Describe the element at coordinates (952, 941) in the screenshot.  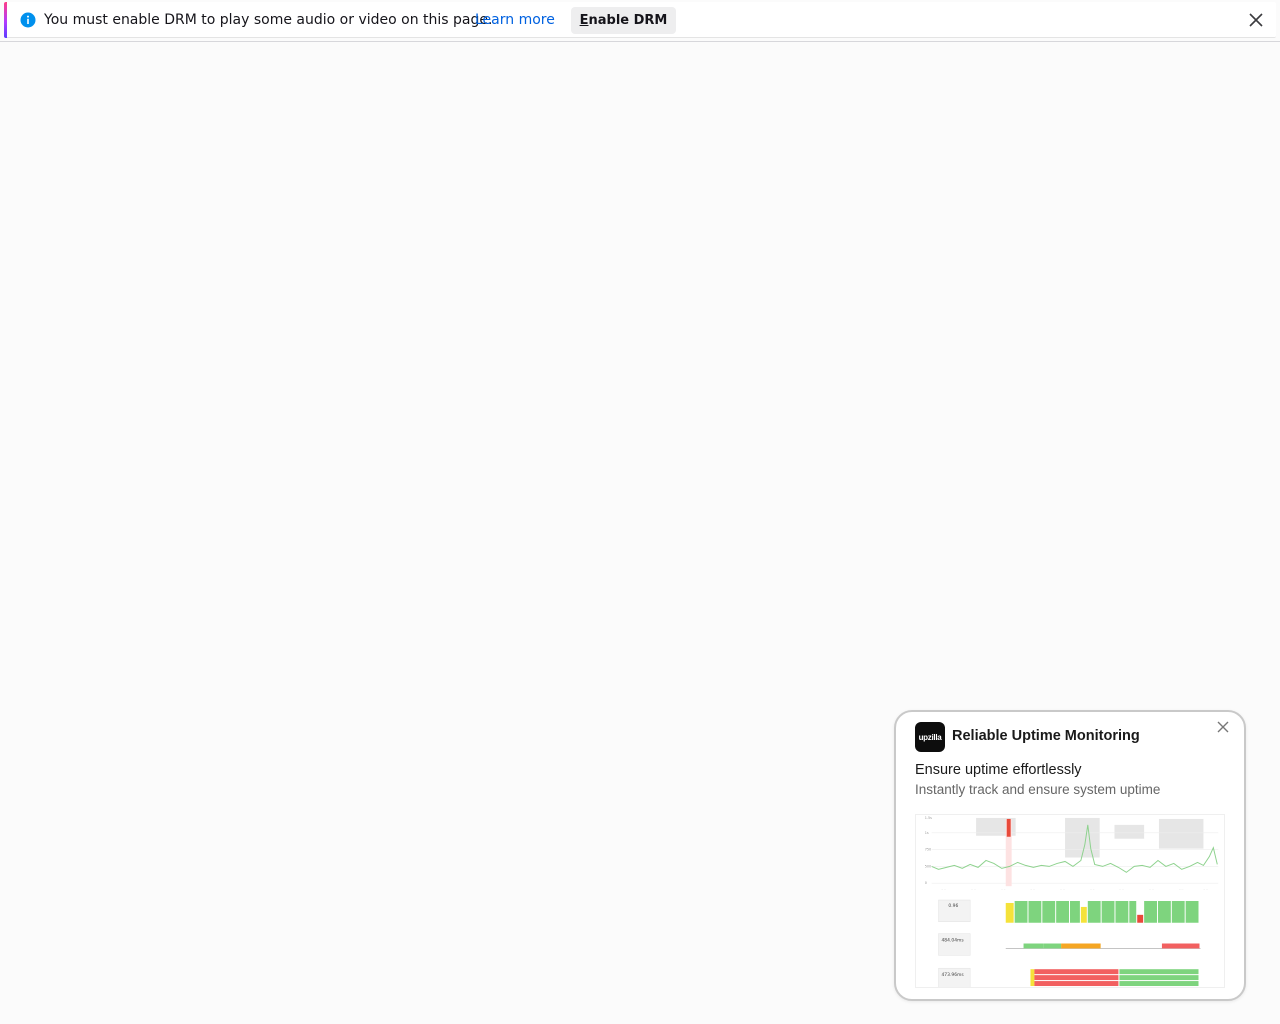
I see `metric-response-a: 484.04ms` at that location.